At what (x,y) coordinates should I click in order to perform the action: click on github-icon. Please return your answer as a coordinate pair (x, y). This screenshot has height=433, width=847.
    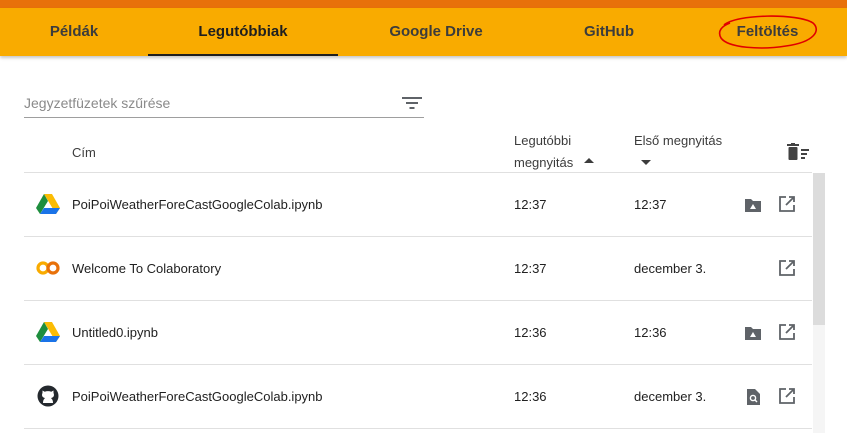
    Looking at the image, I should click on (48, 396).